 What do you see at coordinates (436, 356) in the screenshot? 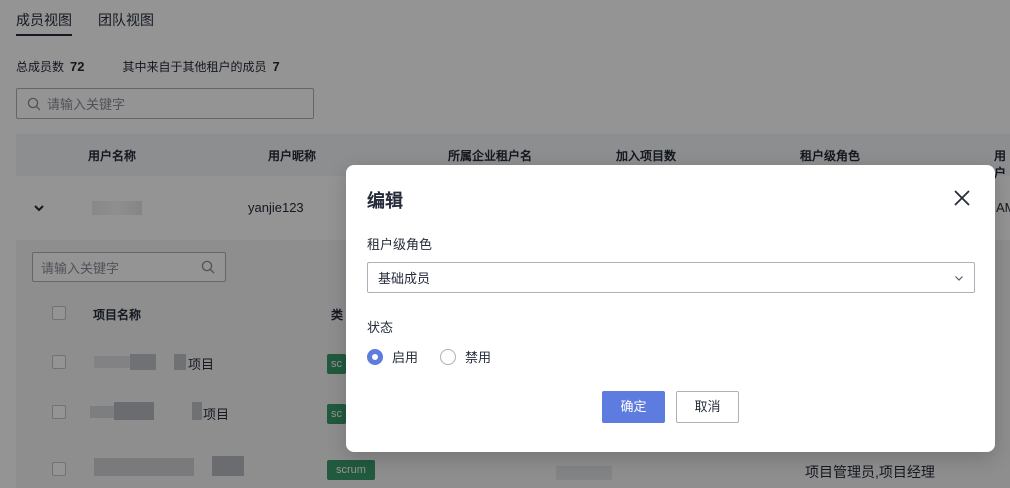
I see `status-radio-group: 启用 禁用` at bounding box center [436, 356].